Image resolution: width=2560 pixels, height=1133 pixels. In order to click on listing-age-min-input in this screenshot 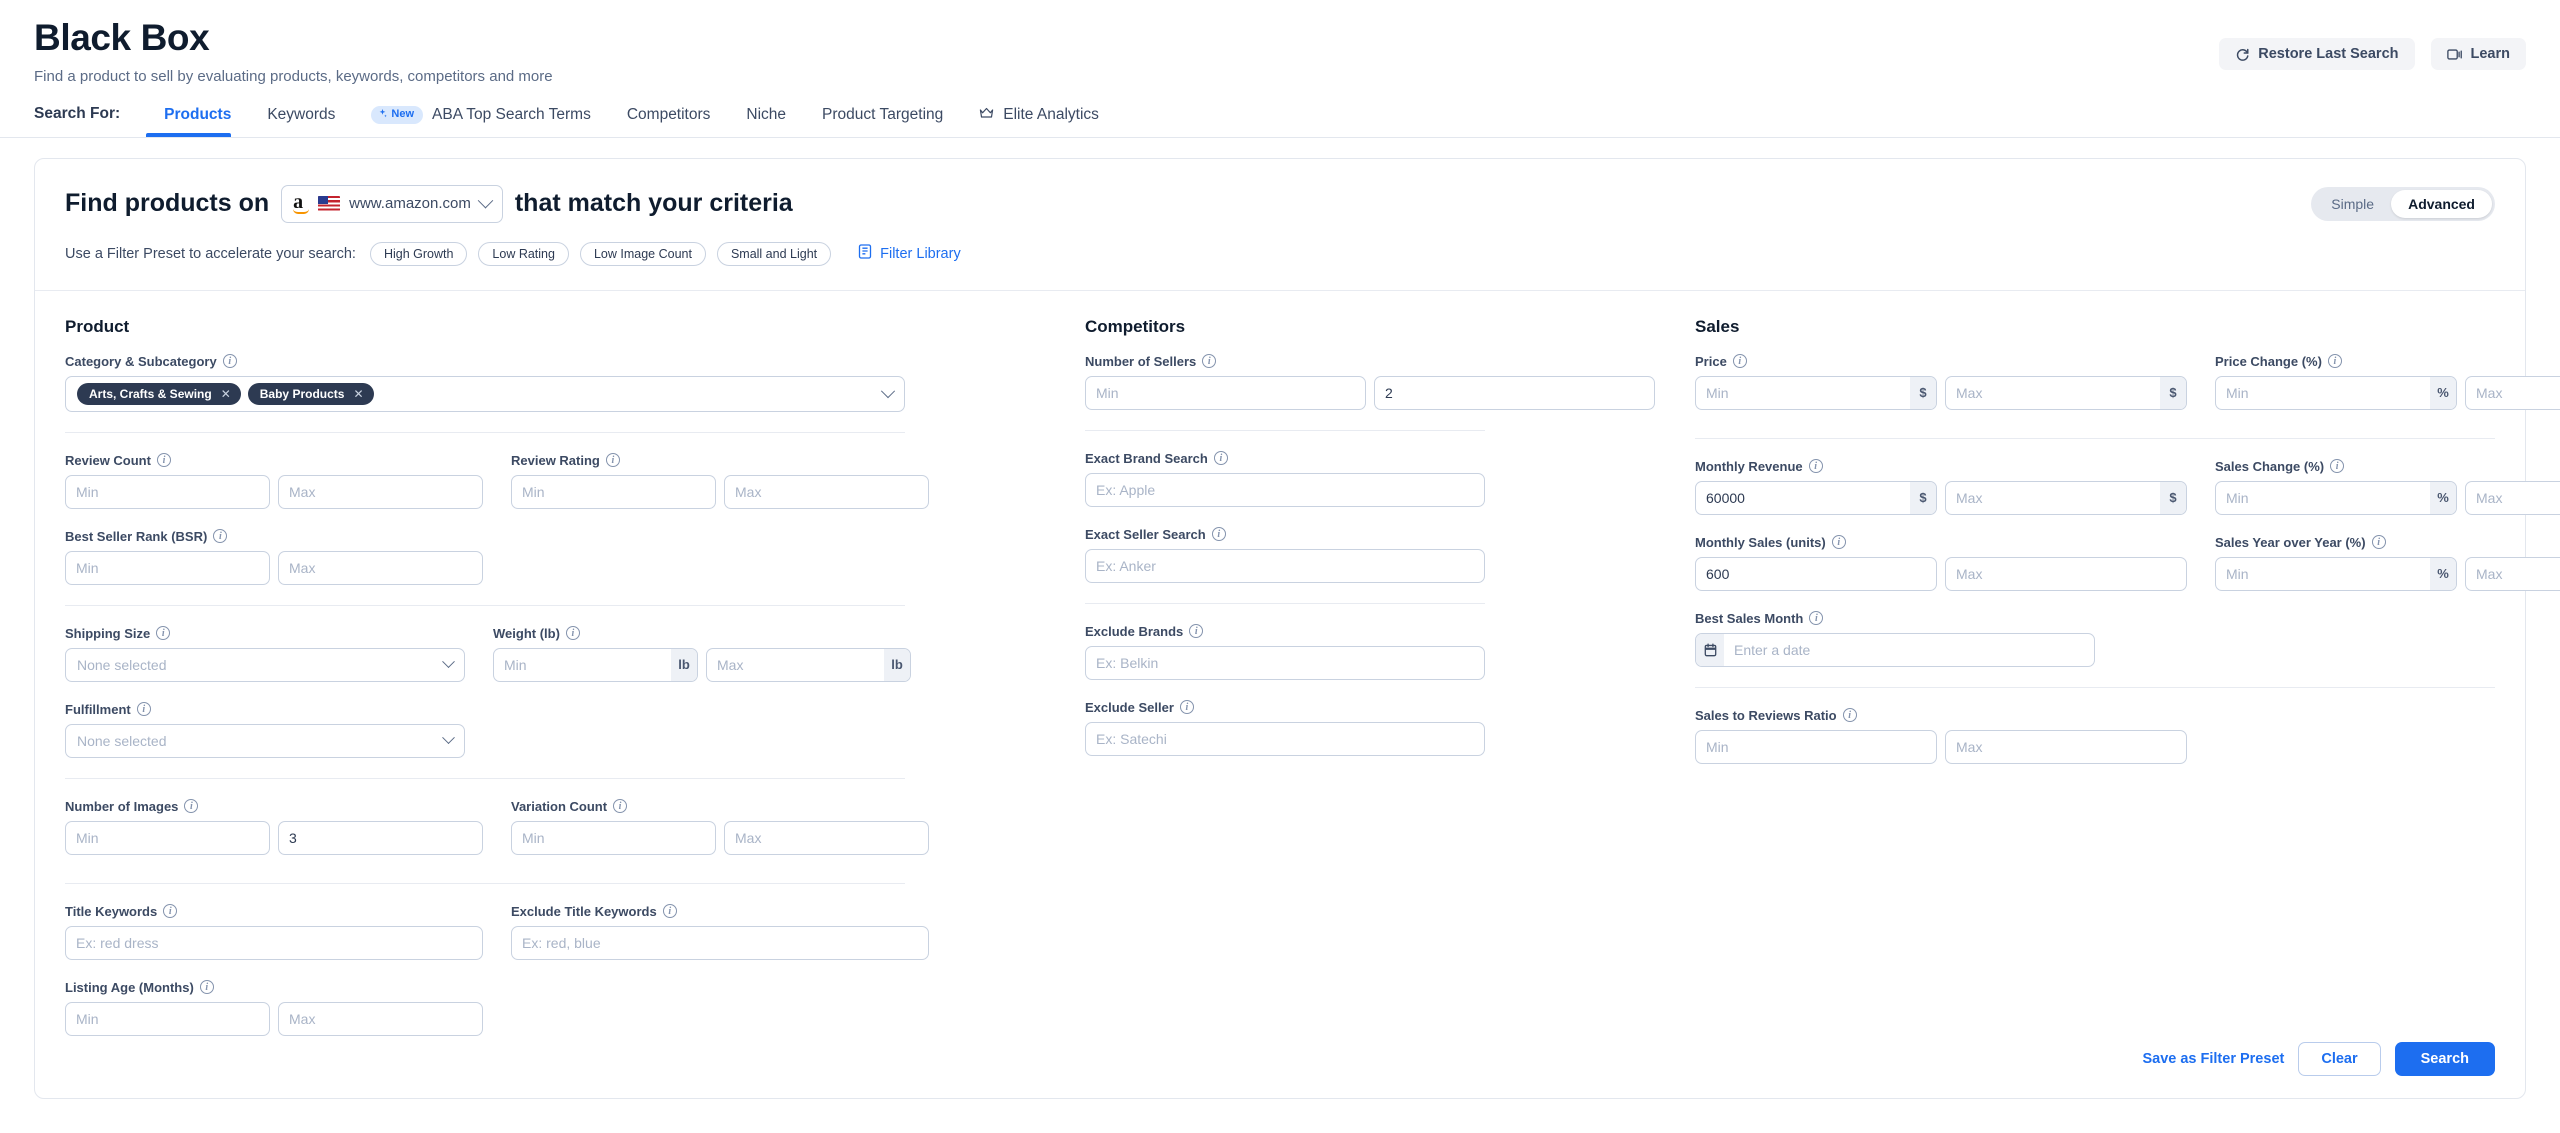, I will do `click(167, 1018)`.